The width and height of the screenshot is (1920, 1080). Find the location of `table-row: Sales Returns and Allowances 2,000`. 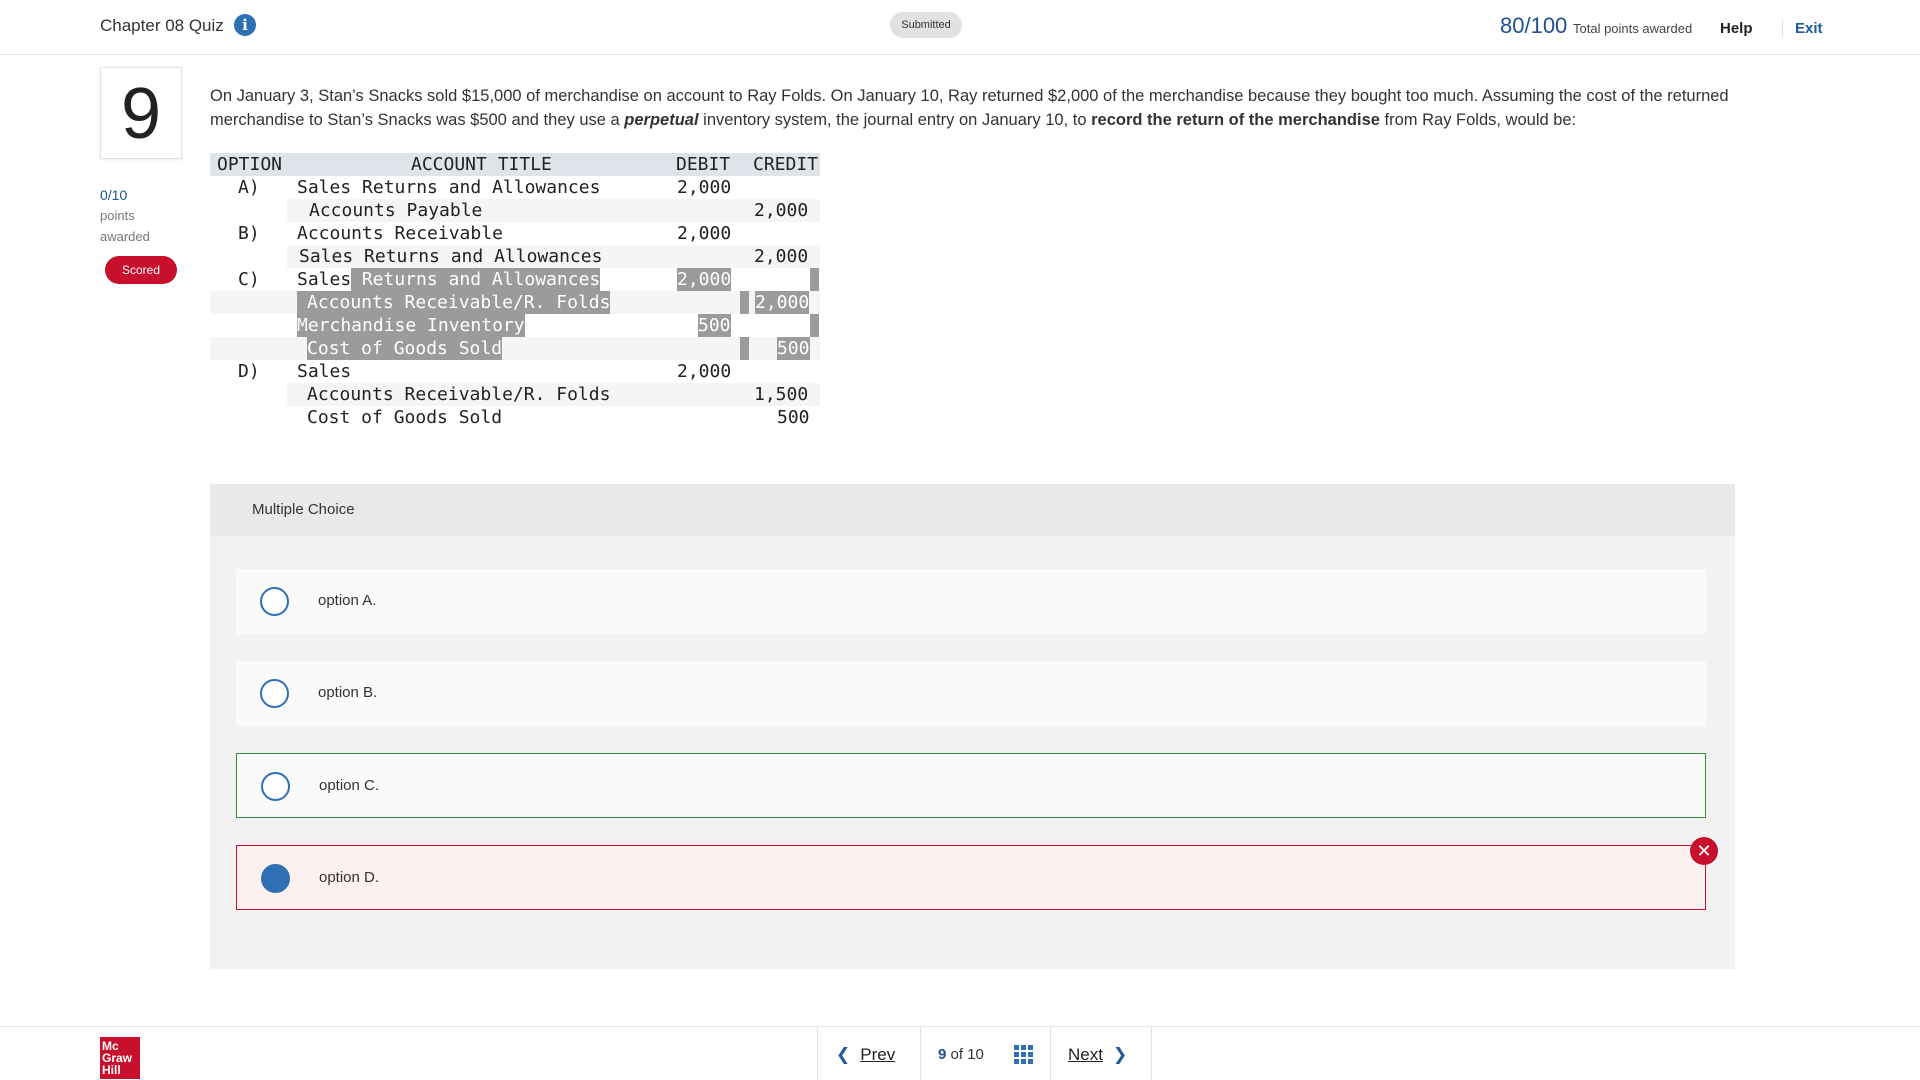

table-row: Sales Returns and Allowances 2,000 is located at coordinates (553, 256).